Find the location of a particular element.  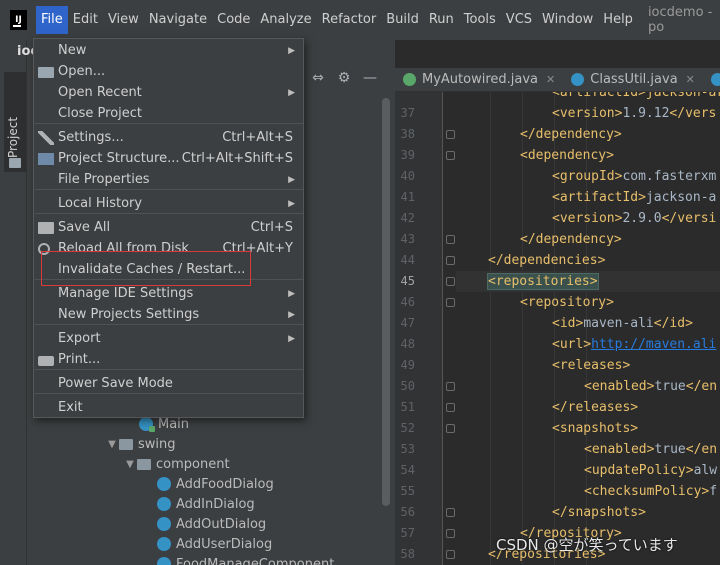

code-line: <releases> is located at coordinates (588, 365).